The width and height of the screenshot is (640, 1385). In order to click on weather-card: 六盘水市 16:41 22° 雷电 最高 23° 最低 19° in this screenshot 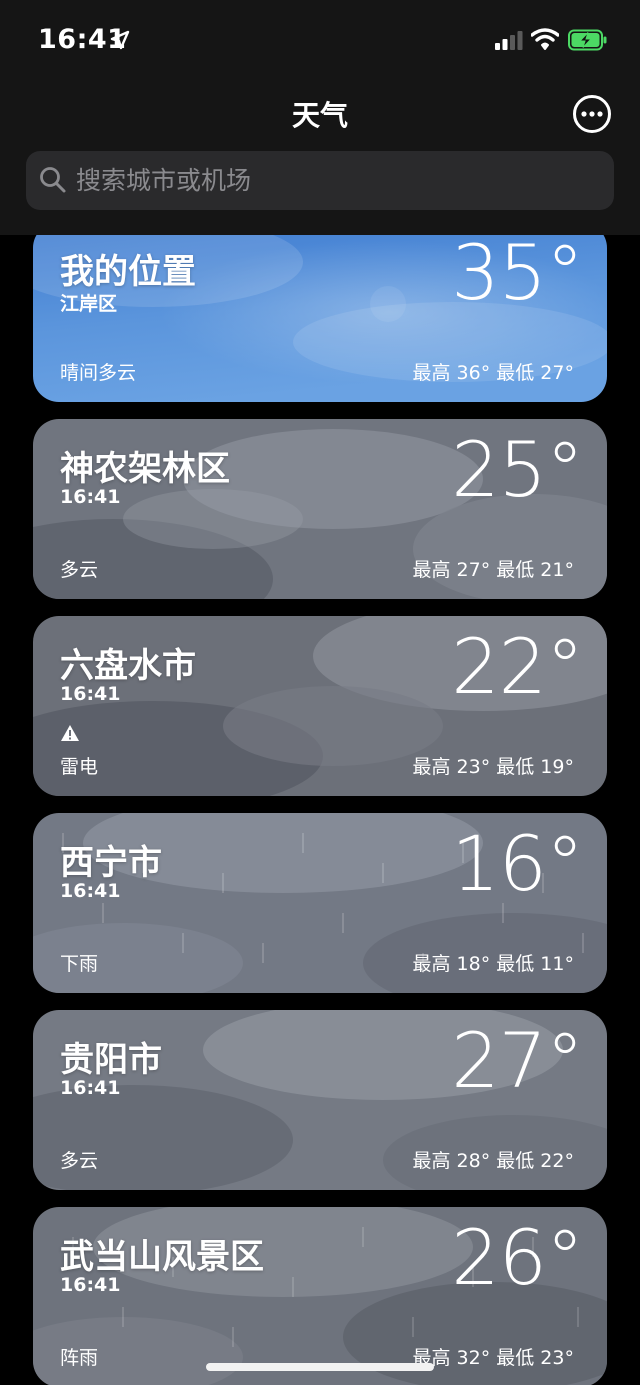, I will do `click(320, 706)`.